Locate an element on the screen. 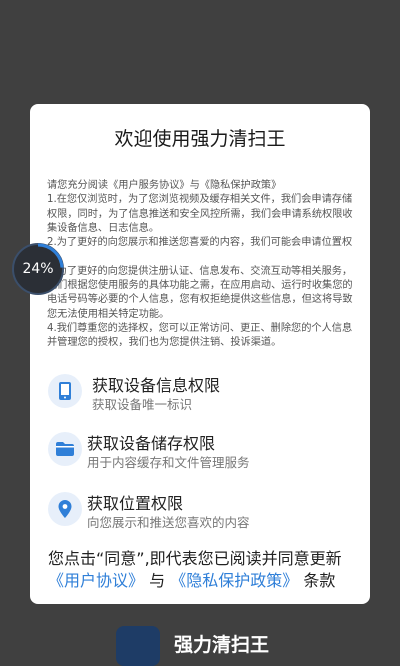 The image size is (400, 666). progress-badge: 24% is located at coordinates (38, 269).